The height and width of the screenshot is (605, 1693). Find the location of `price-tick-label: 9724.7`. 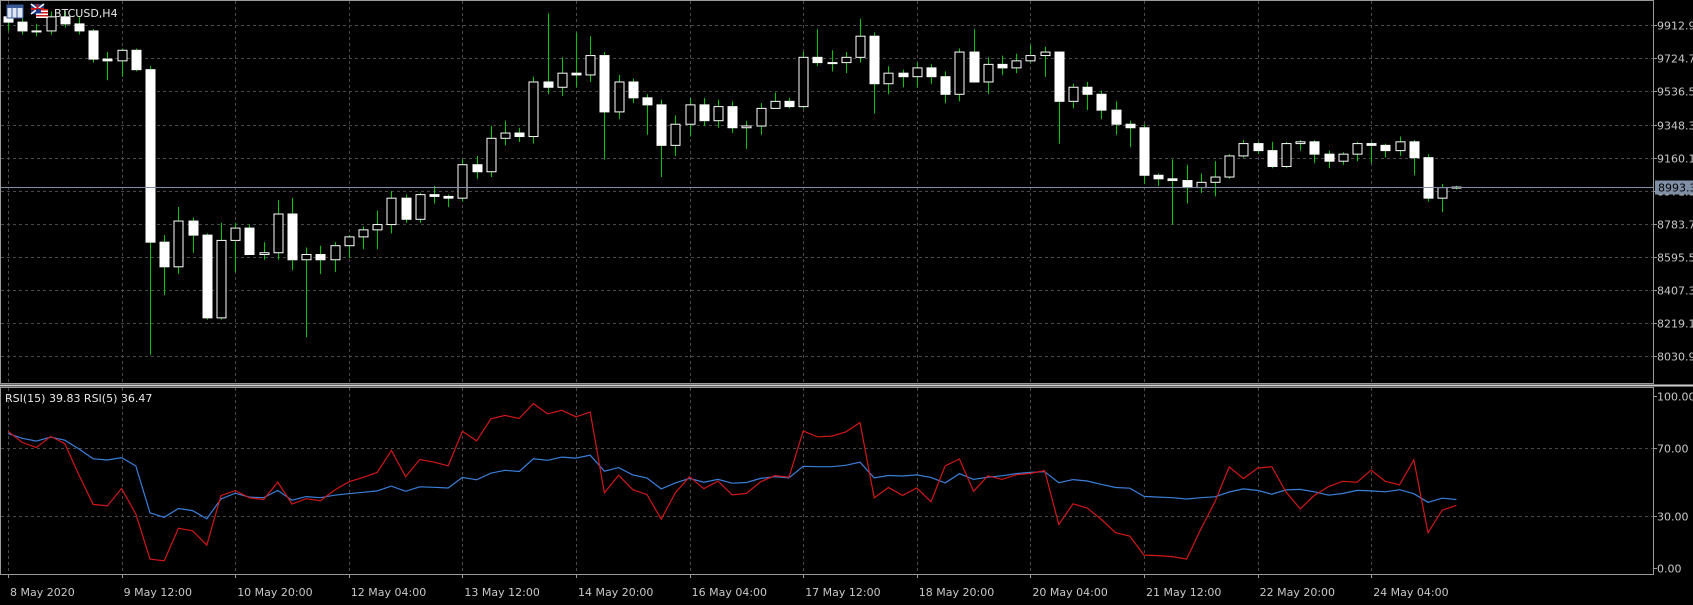

price-tick-label: 9724.7 is located at coordinates (1675, 59).